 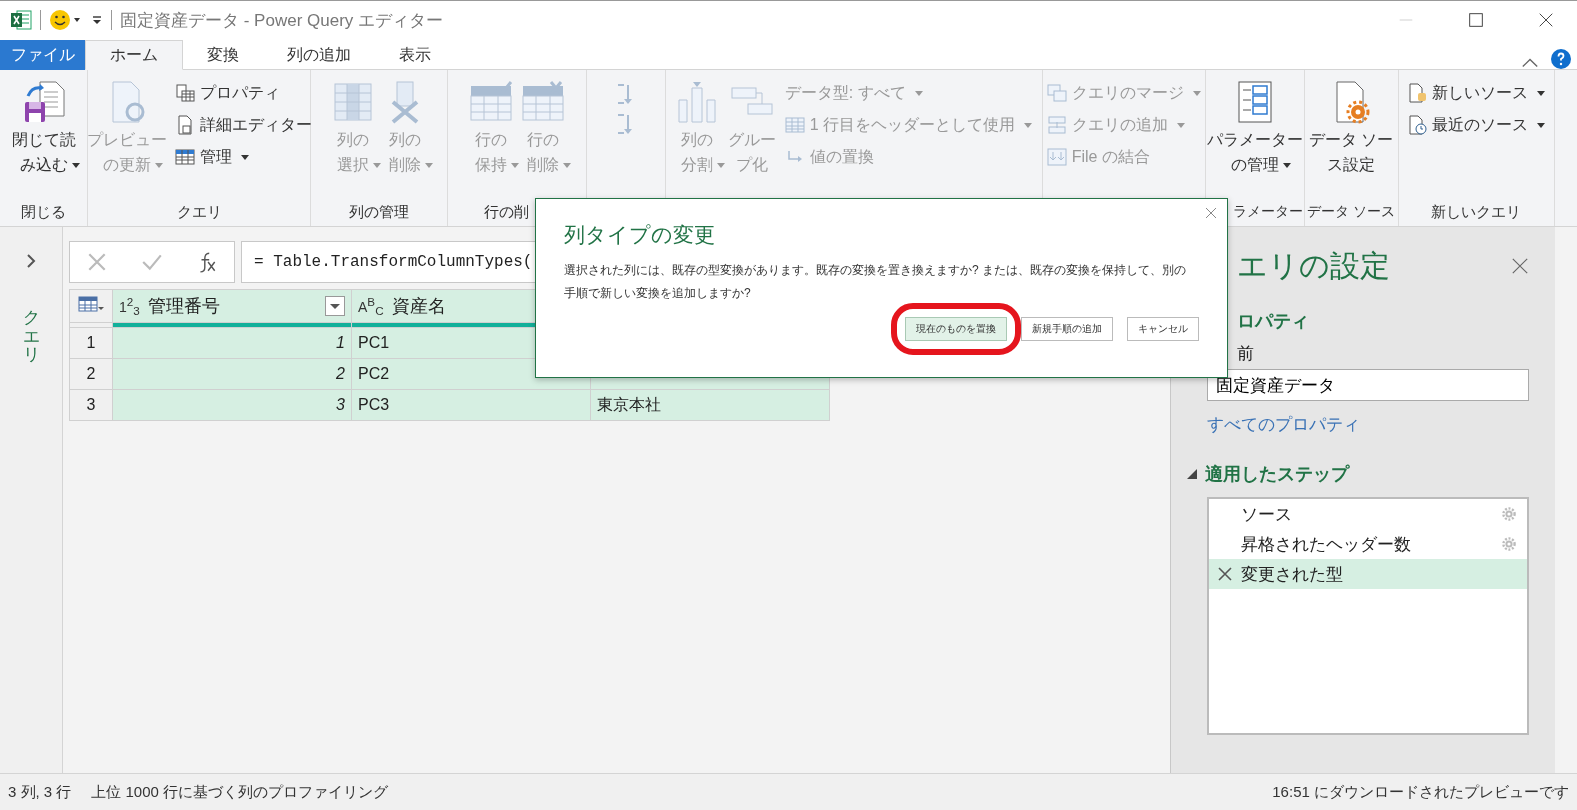 I want to click on row-number: 2, so click(x=91, y=373).